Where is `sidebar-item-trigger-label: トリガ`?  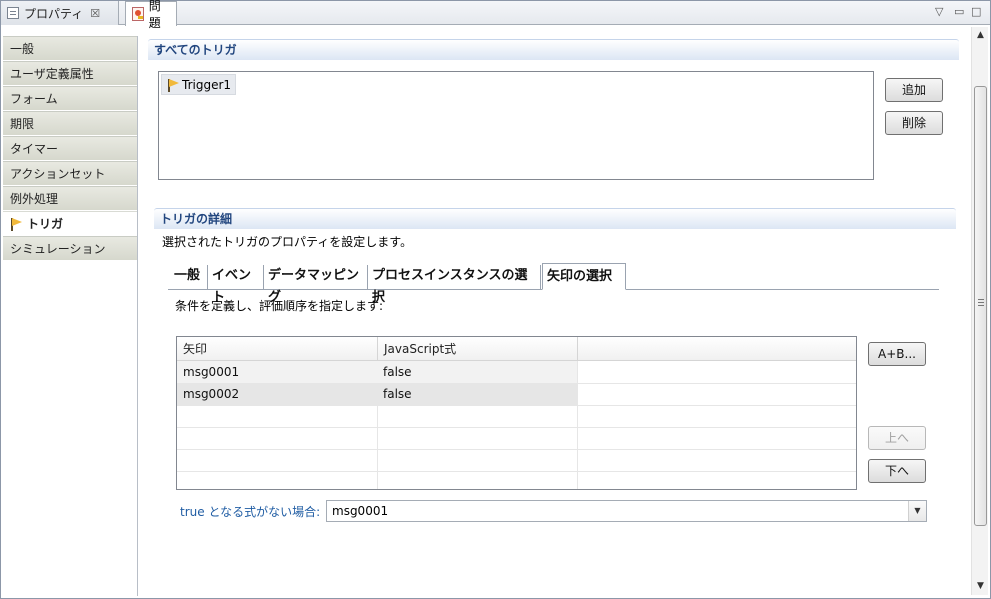
sidebar-item-trigger-label: トリガ is located at coordinates (45, 223).